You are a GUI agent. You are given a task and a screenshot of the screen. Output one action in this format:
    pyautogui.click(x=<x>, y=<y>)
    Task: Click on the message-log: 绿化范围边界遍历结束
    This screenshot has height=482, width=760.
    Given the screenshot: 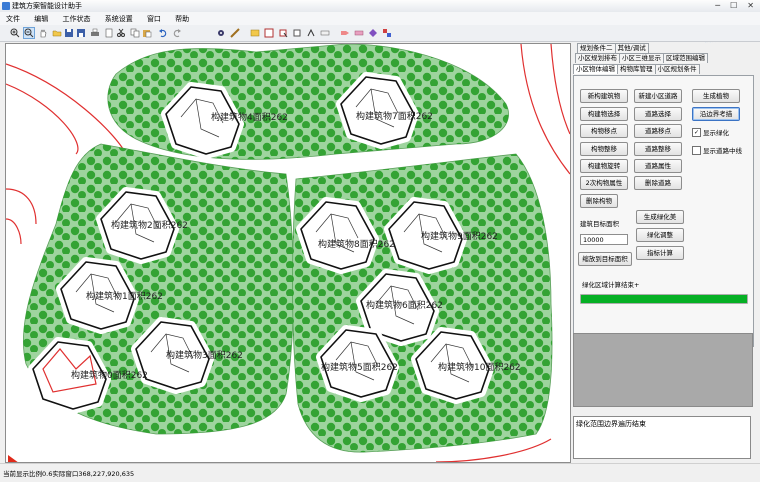 What is the action you would take?
    pyautogui.click(x=662, y=437)
    